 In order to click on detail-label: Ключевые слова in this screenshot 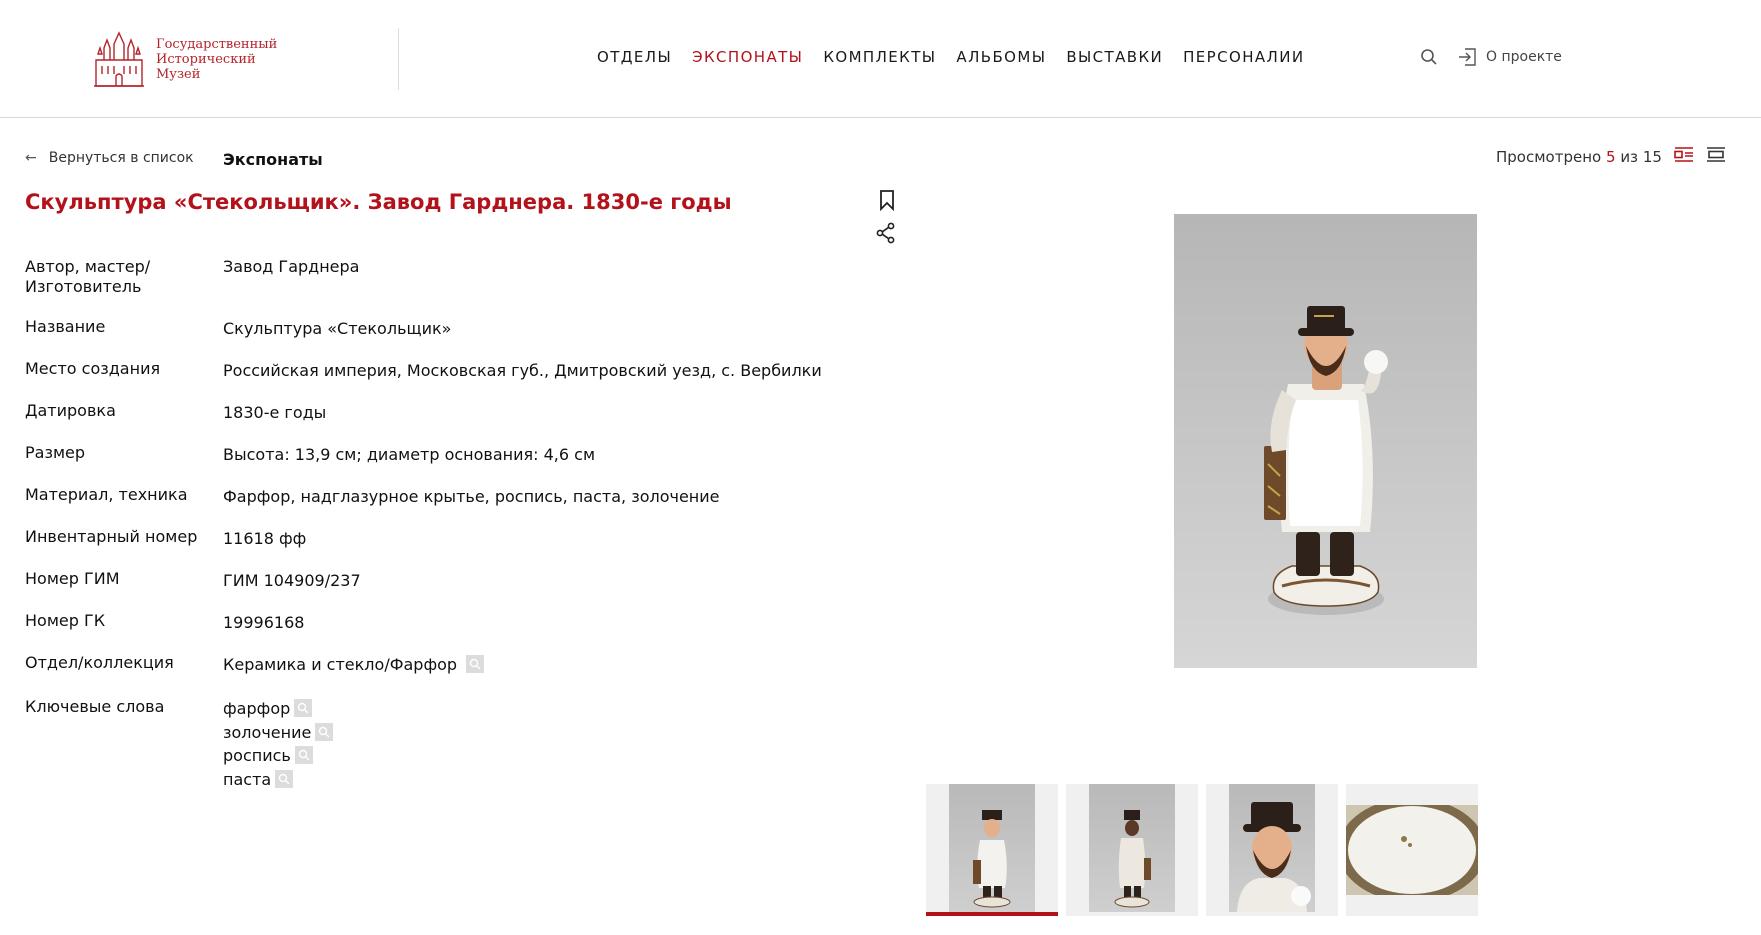, I will do `click(95, 706)`.